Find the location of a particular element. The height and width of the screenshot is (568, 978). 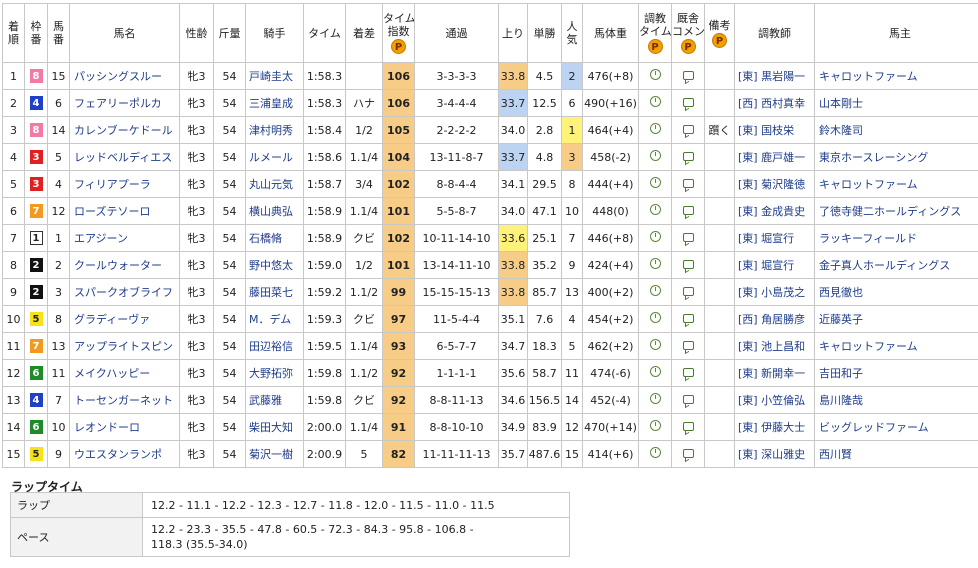

trainer-link: [東] 小島茂之 is located at coordinates (774, 292).